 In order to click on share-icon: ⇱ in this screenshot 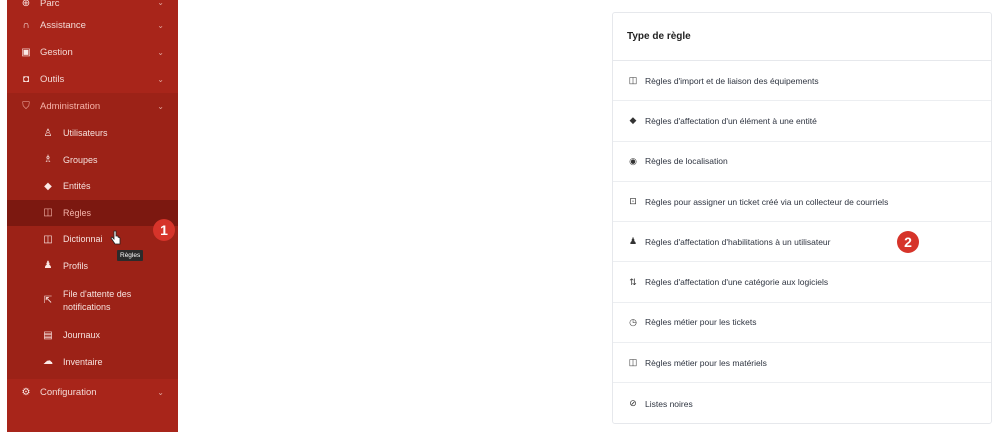, I will do `click(48, 300)`.